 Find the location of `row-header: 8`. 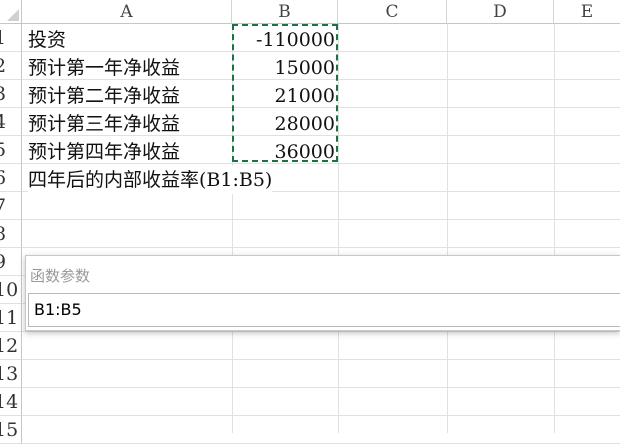

row-header: 8 is located at coordinates (11, 234).